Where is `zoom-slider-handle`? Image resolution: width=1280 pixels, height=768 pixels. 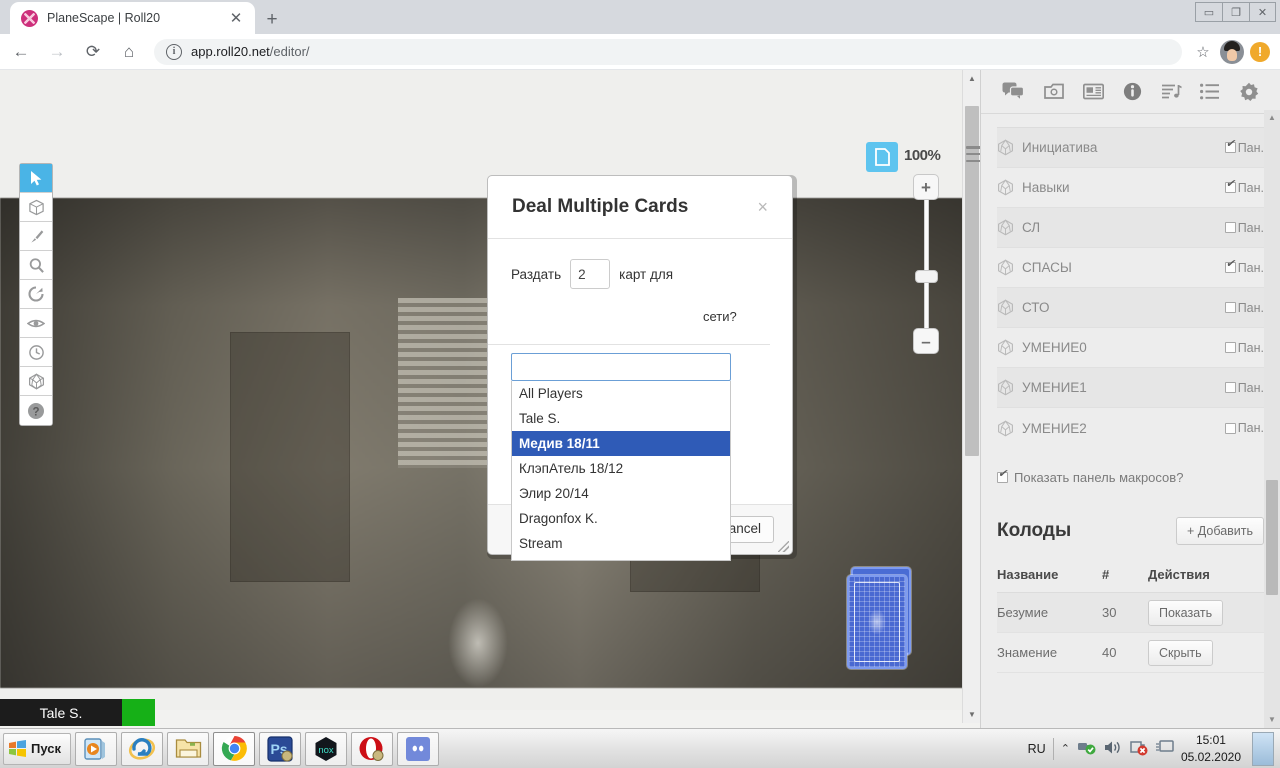
zoom-slider-handle is located at coordinates (926, 276).